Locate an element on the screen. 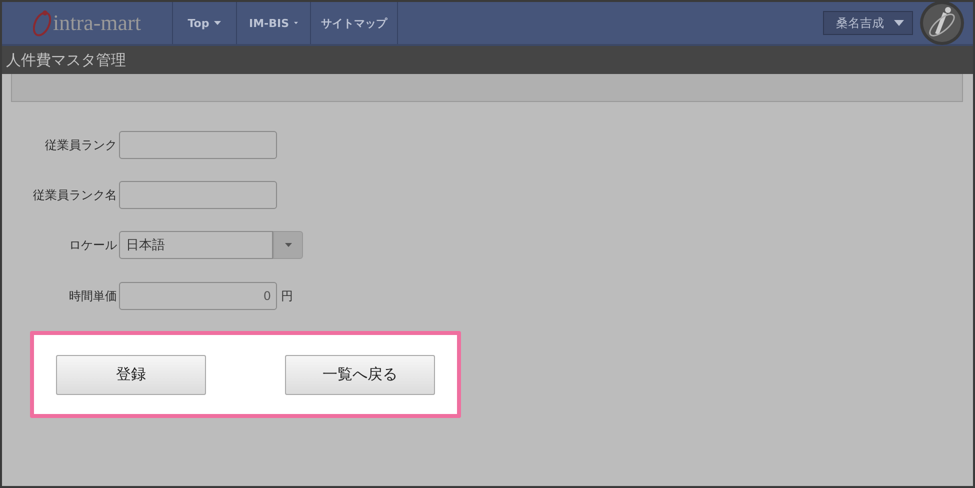 Image resolution: width=975 pixels, height=488 pixels. logo-swoosh-icon is located at coordinates (42, 23).